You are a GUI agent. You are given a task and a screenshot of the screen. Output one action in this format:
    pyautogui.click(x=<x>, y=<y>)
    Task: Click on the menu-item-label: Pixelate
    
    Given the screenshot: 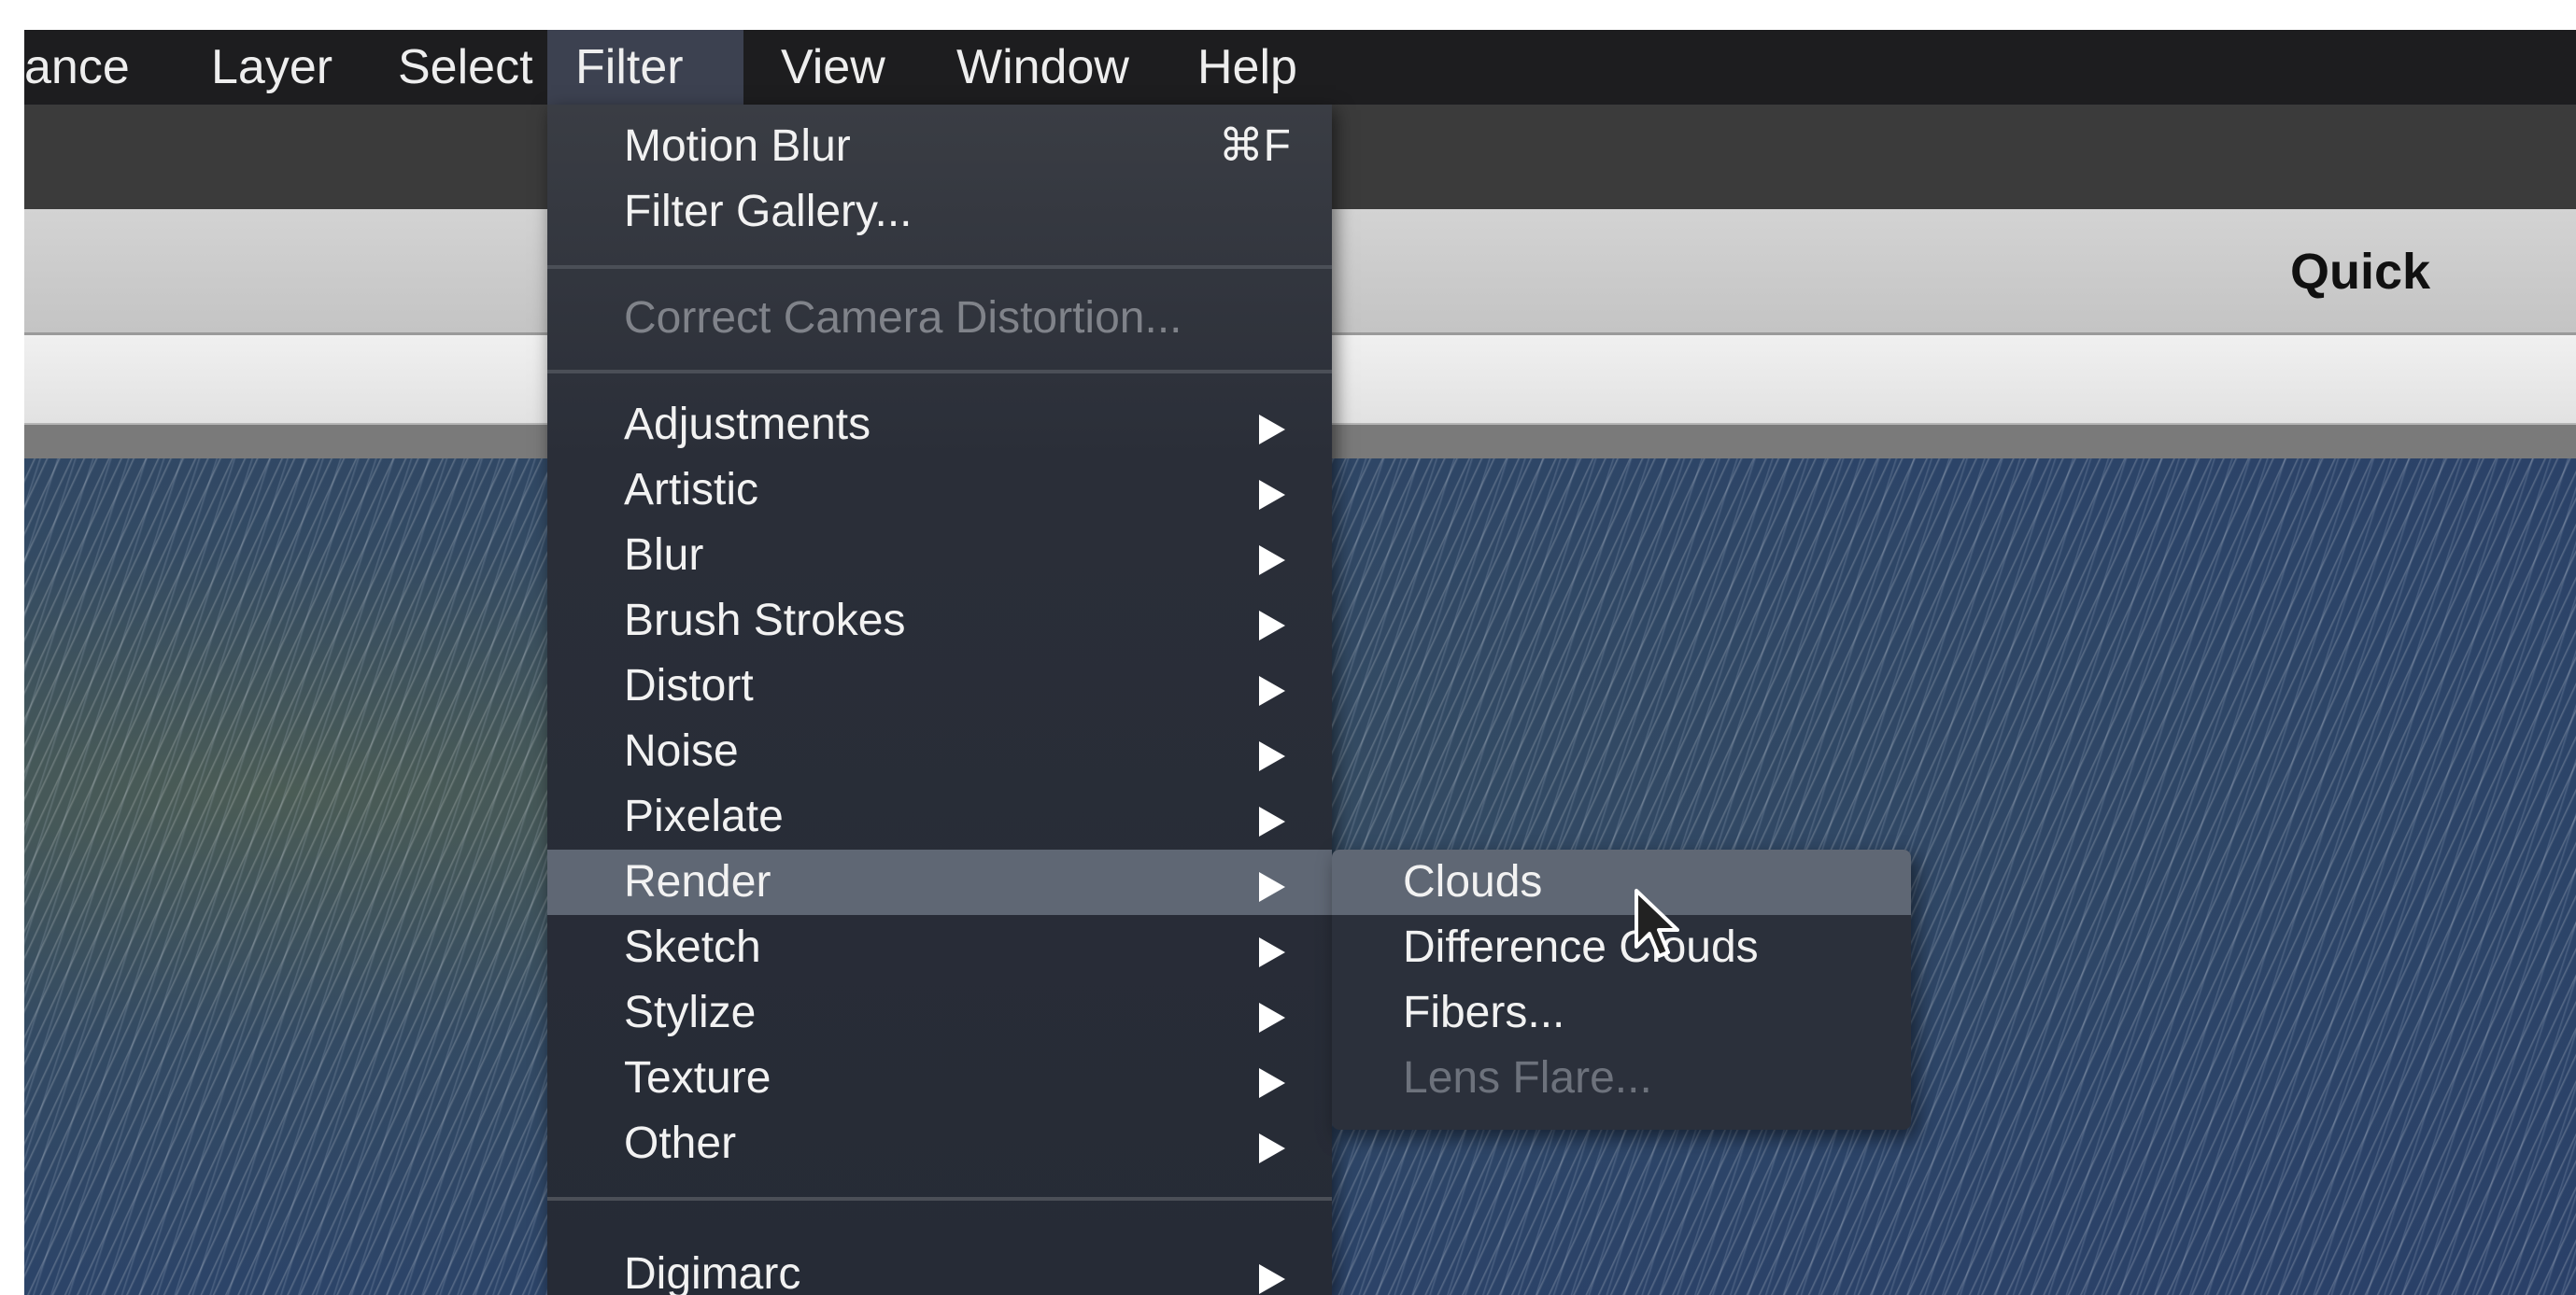 What is the action you would take?
    pyautogui.click(x=704, y=816)
    